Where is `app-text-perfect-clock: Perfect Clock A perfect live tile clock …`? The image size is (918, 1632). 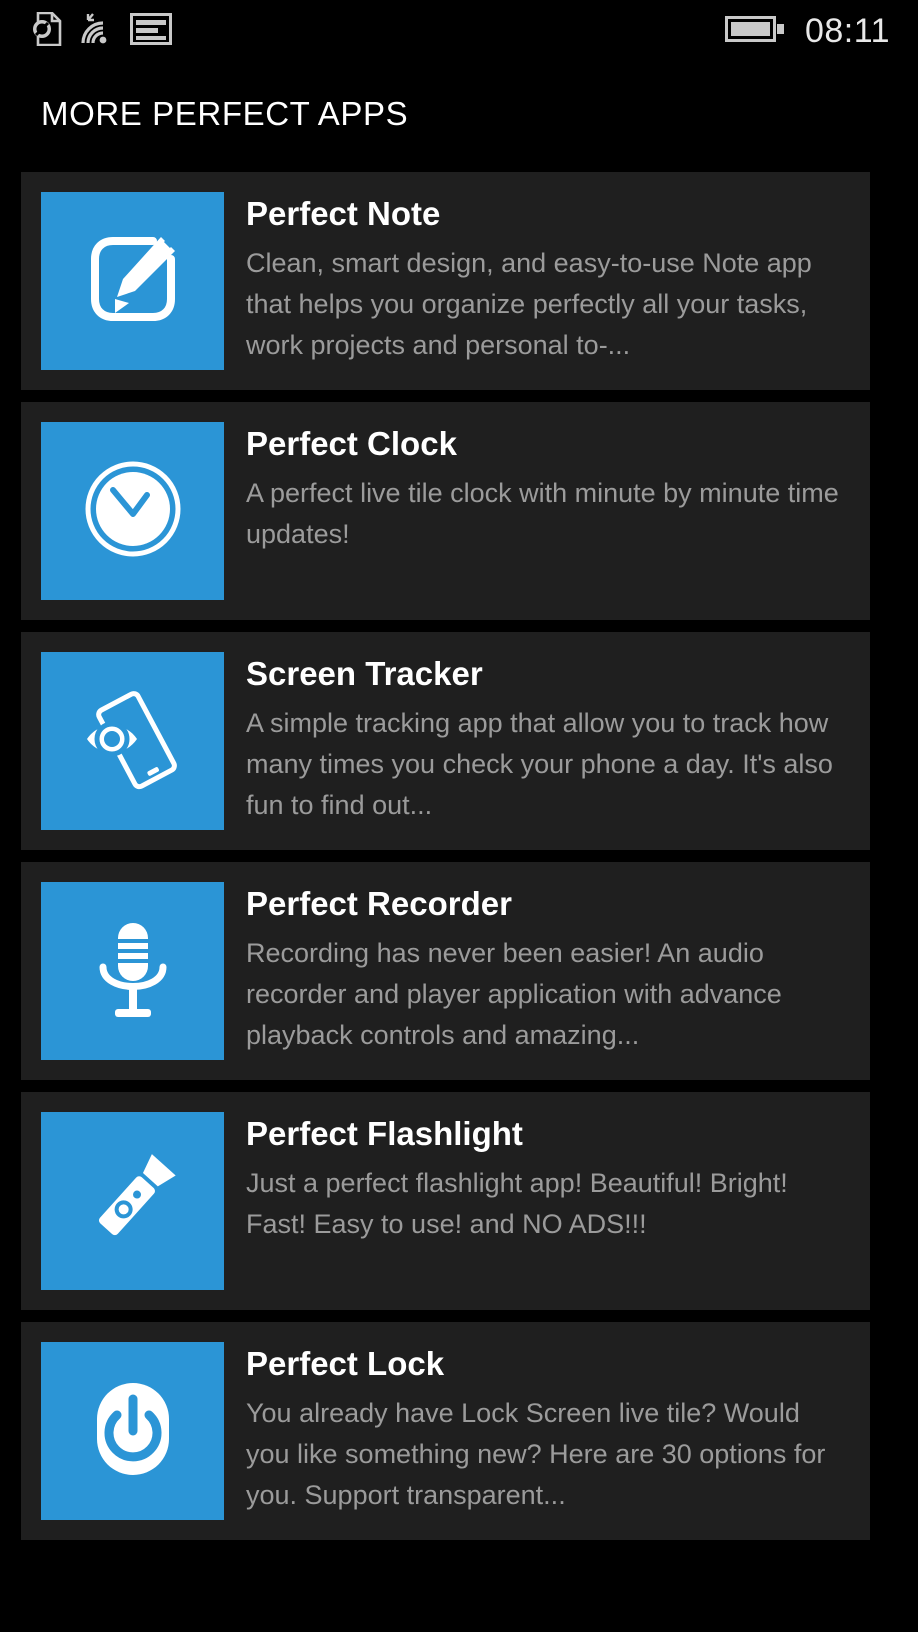
app-text-perfect-clock: Perfect Clock A perfect live tile clock … is located at coordinates (537, 488).